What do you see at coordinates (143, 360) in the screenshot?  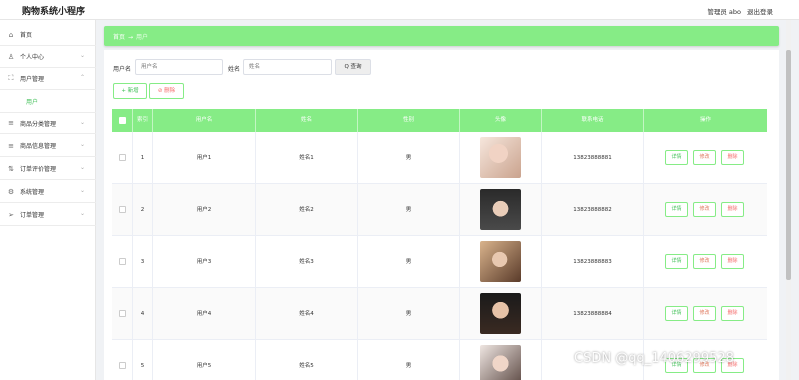 I see `cell-index: 5` at bounding box center [143, 360].